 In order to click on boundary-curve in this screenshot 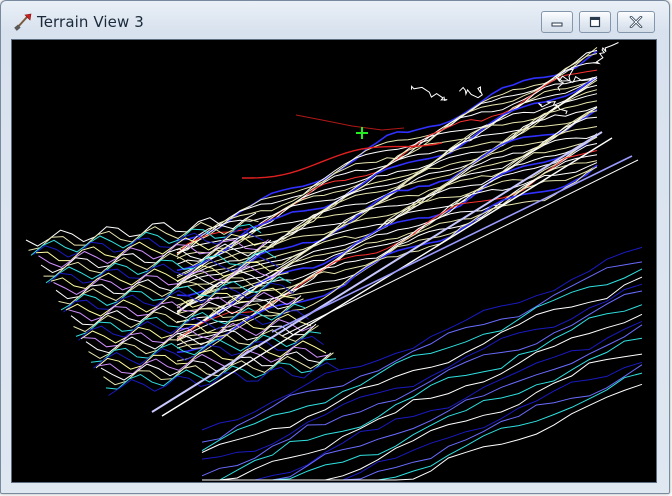, I will do `click(350, 122)`.